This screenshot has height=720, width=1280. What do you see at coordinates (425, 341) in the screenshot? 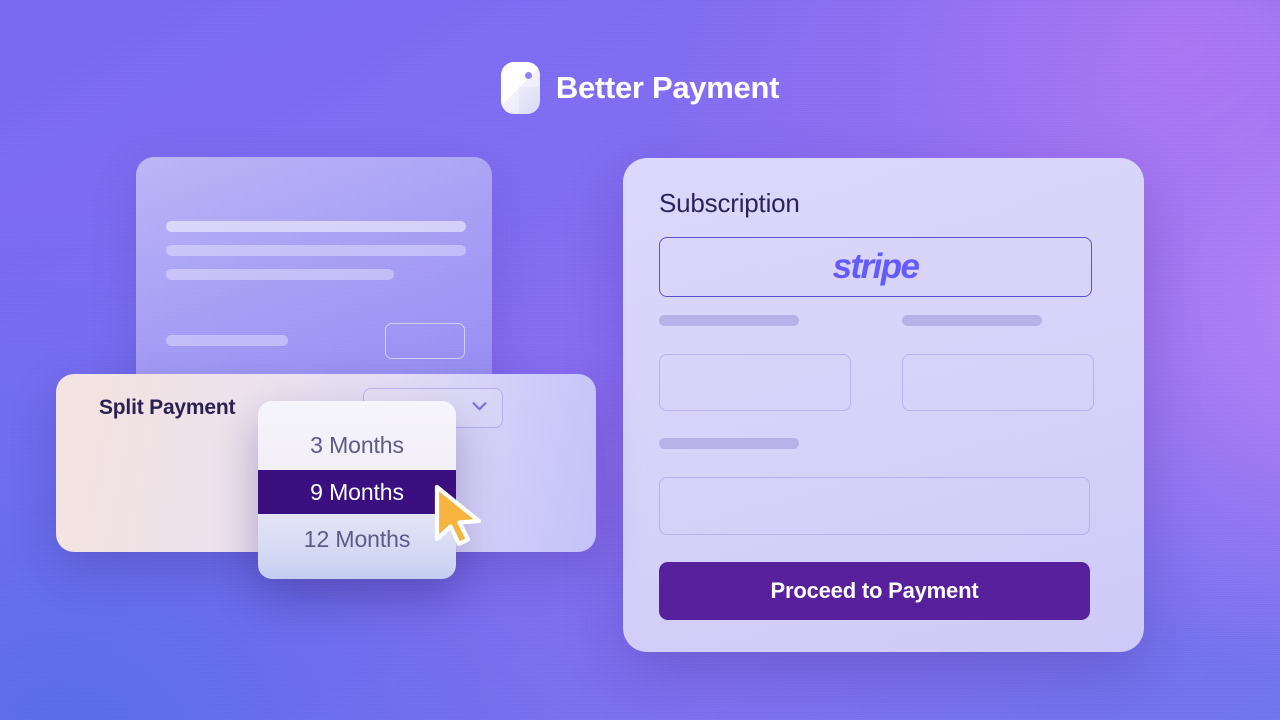
I see `placeholder-button-outline` at bounding box center [425, 341].